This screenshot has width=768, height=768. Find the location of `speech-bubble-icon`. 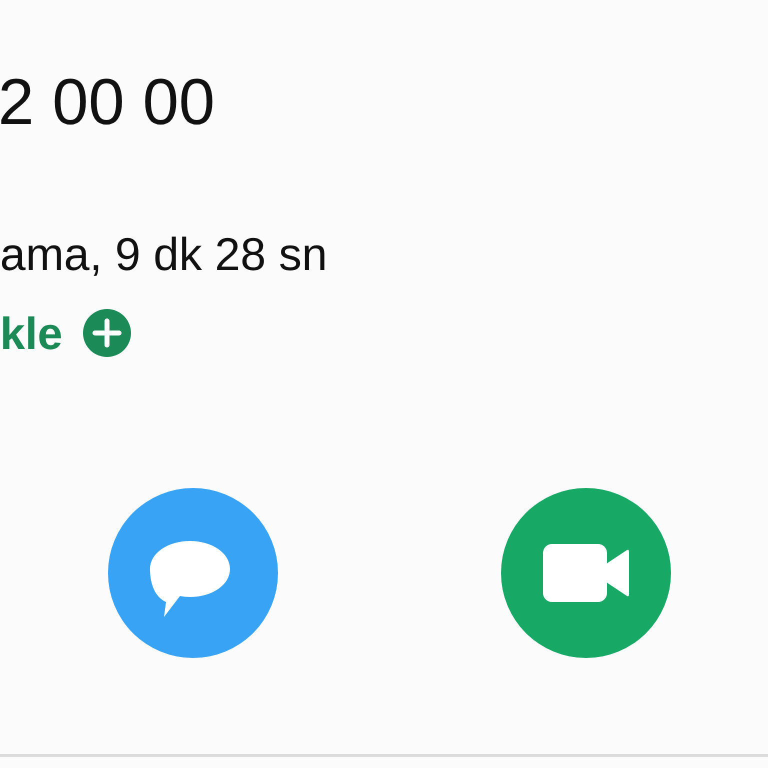

speech-bubble-icon is located at coordinates (190, 579).